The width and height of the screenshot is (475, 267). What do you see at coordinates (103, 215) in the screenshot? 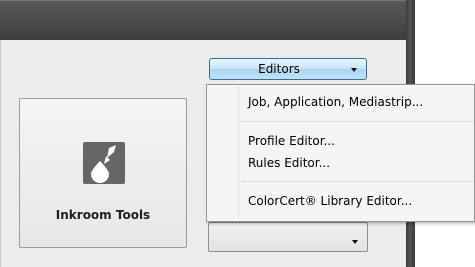
I see `inkroom-tools-label: Inkroom Tools` at bounding box center [103, 215].